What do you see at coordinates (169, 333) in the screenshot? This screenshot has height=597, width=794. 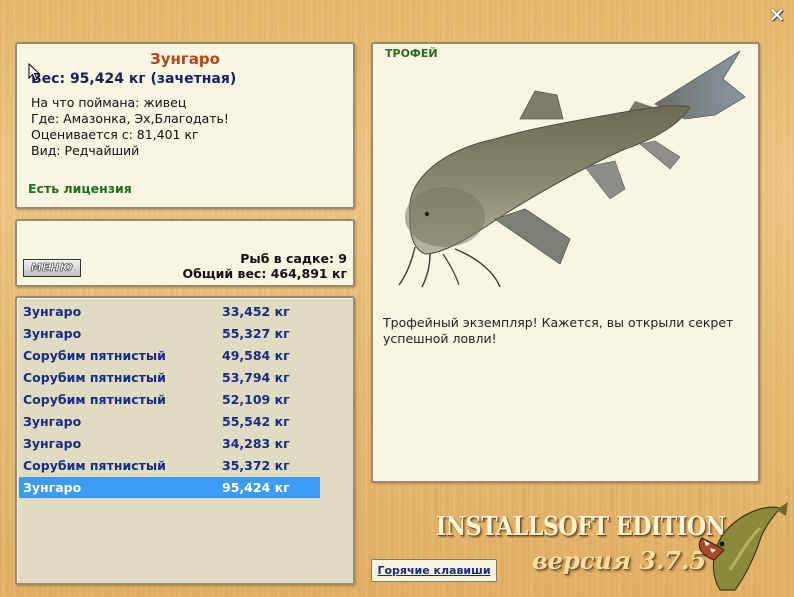 I see `list-item: Зунгаро 55,327 кг` at bounding box center [169, 333].